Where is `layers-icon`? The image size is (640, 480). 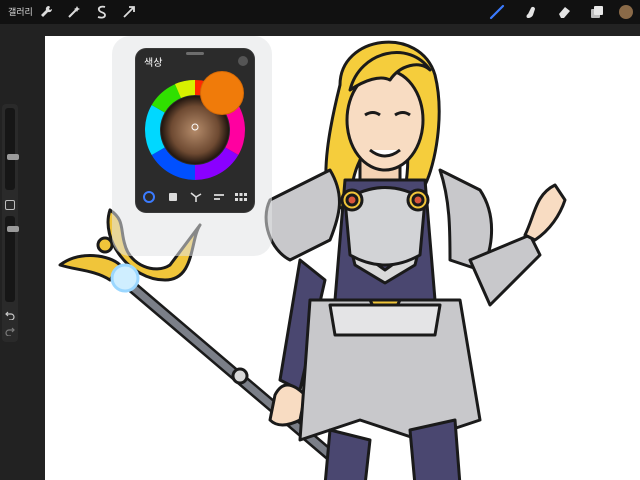
layers-icon is located at coordinates (597, 12).